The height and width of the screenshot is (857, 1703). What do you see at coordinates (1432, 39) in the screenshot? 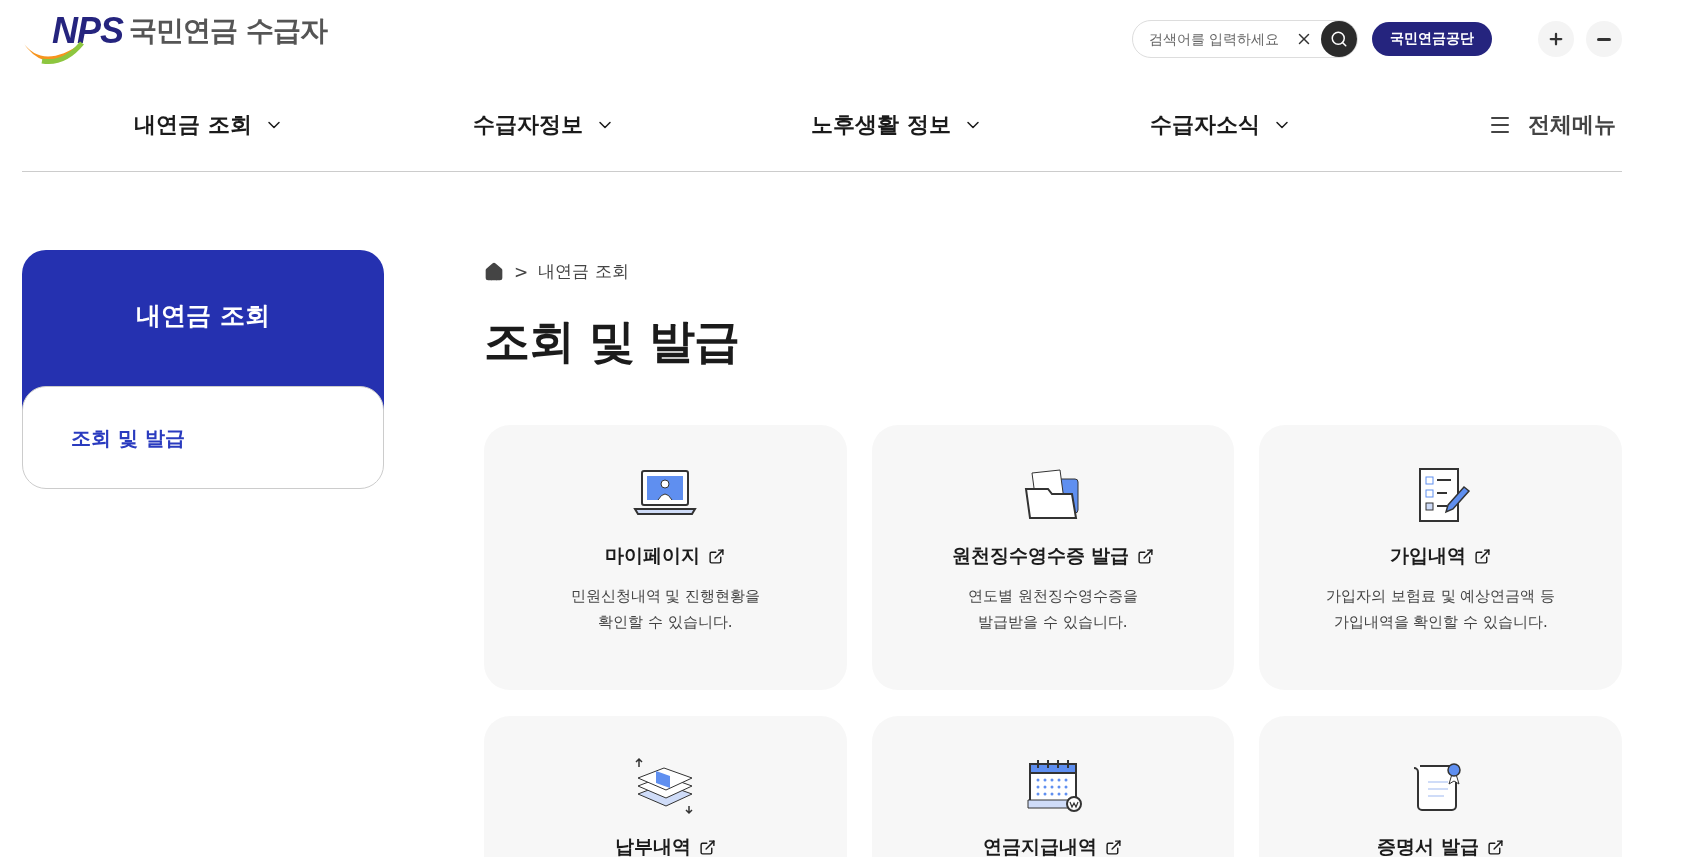
I see `org-button: 국민연금공단` at bounding box center [1432, 39].